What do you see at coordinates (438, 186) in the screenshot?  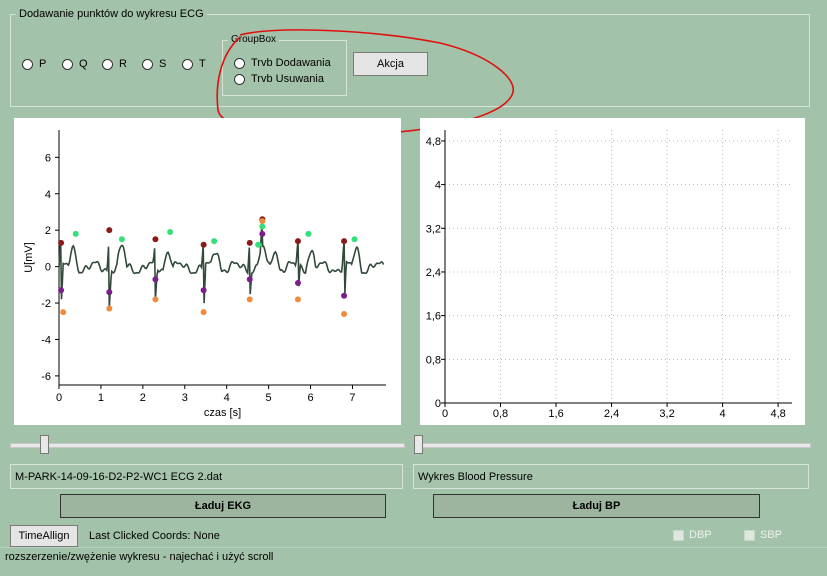 I see `bp-y-tick-label: 4` at bounding box center [438, 186].